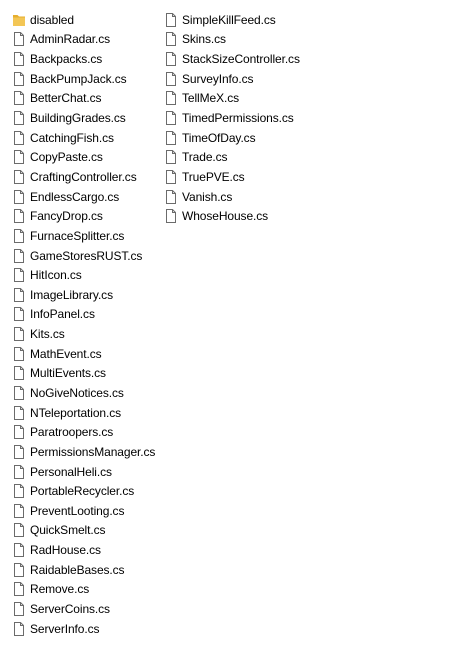  Describe the element at coordinates (77, 569) in the screenshot. I see `file-name-label: RaidableBases.cs` at that location.